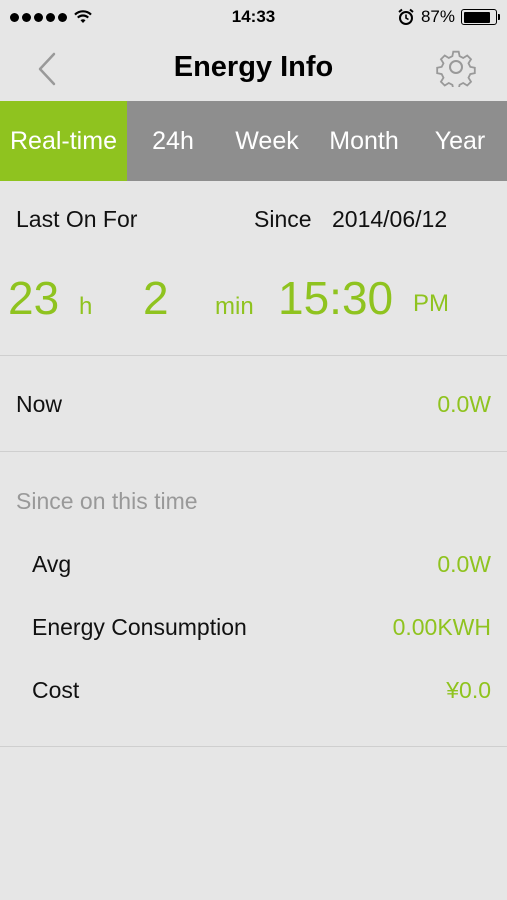  I want to click on avg-label: Avg, so click(52, 564).